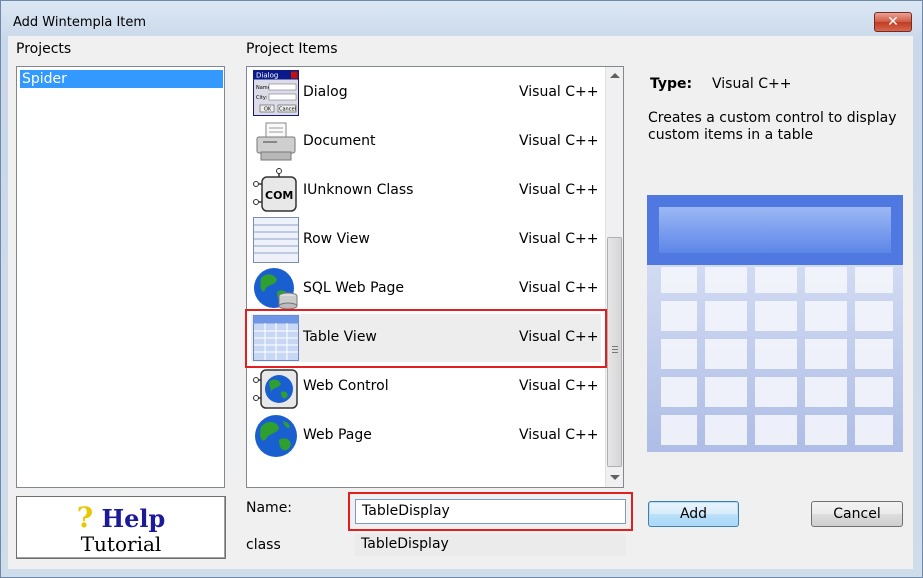 The width and height of the screenshot is (923, 578). I want to click on list-item-document: Document Visual C++, so click(426, 142).